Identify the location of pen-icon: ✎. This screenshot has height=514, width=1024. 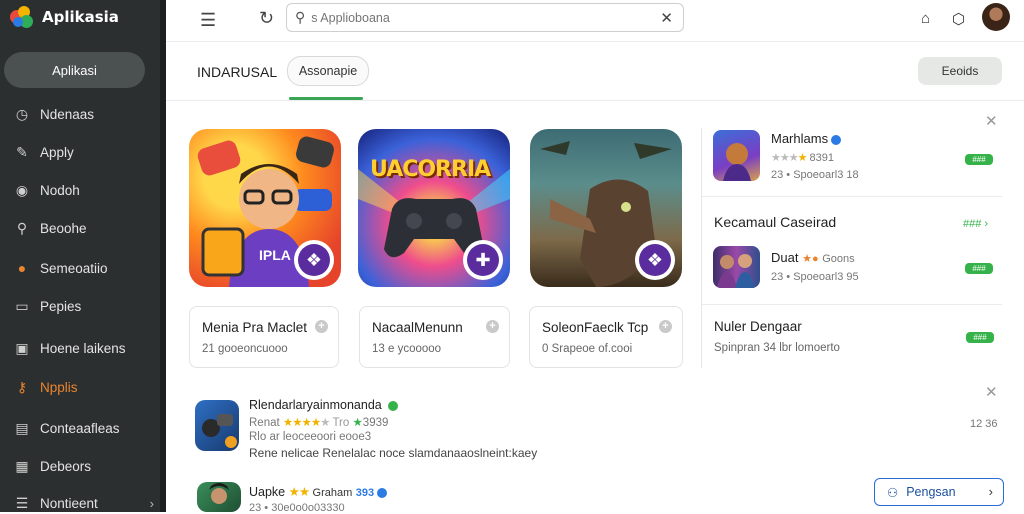
(22, 151).